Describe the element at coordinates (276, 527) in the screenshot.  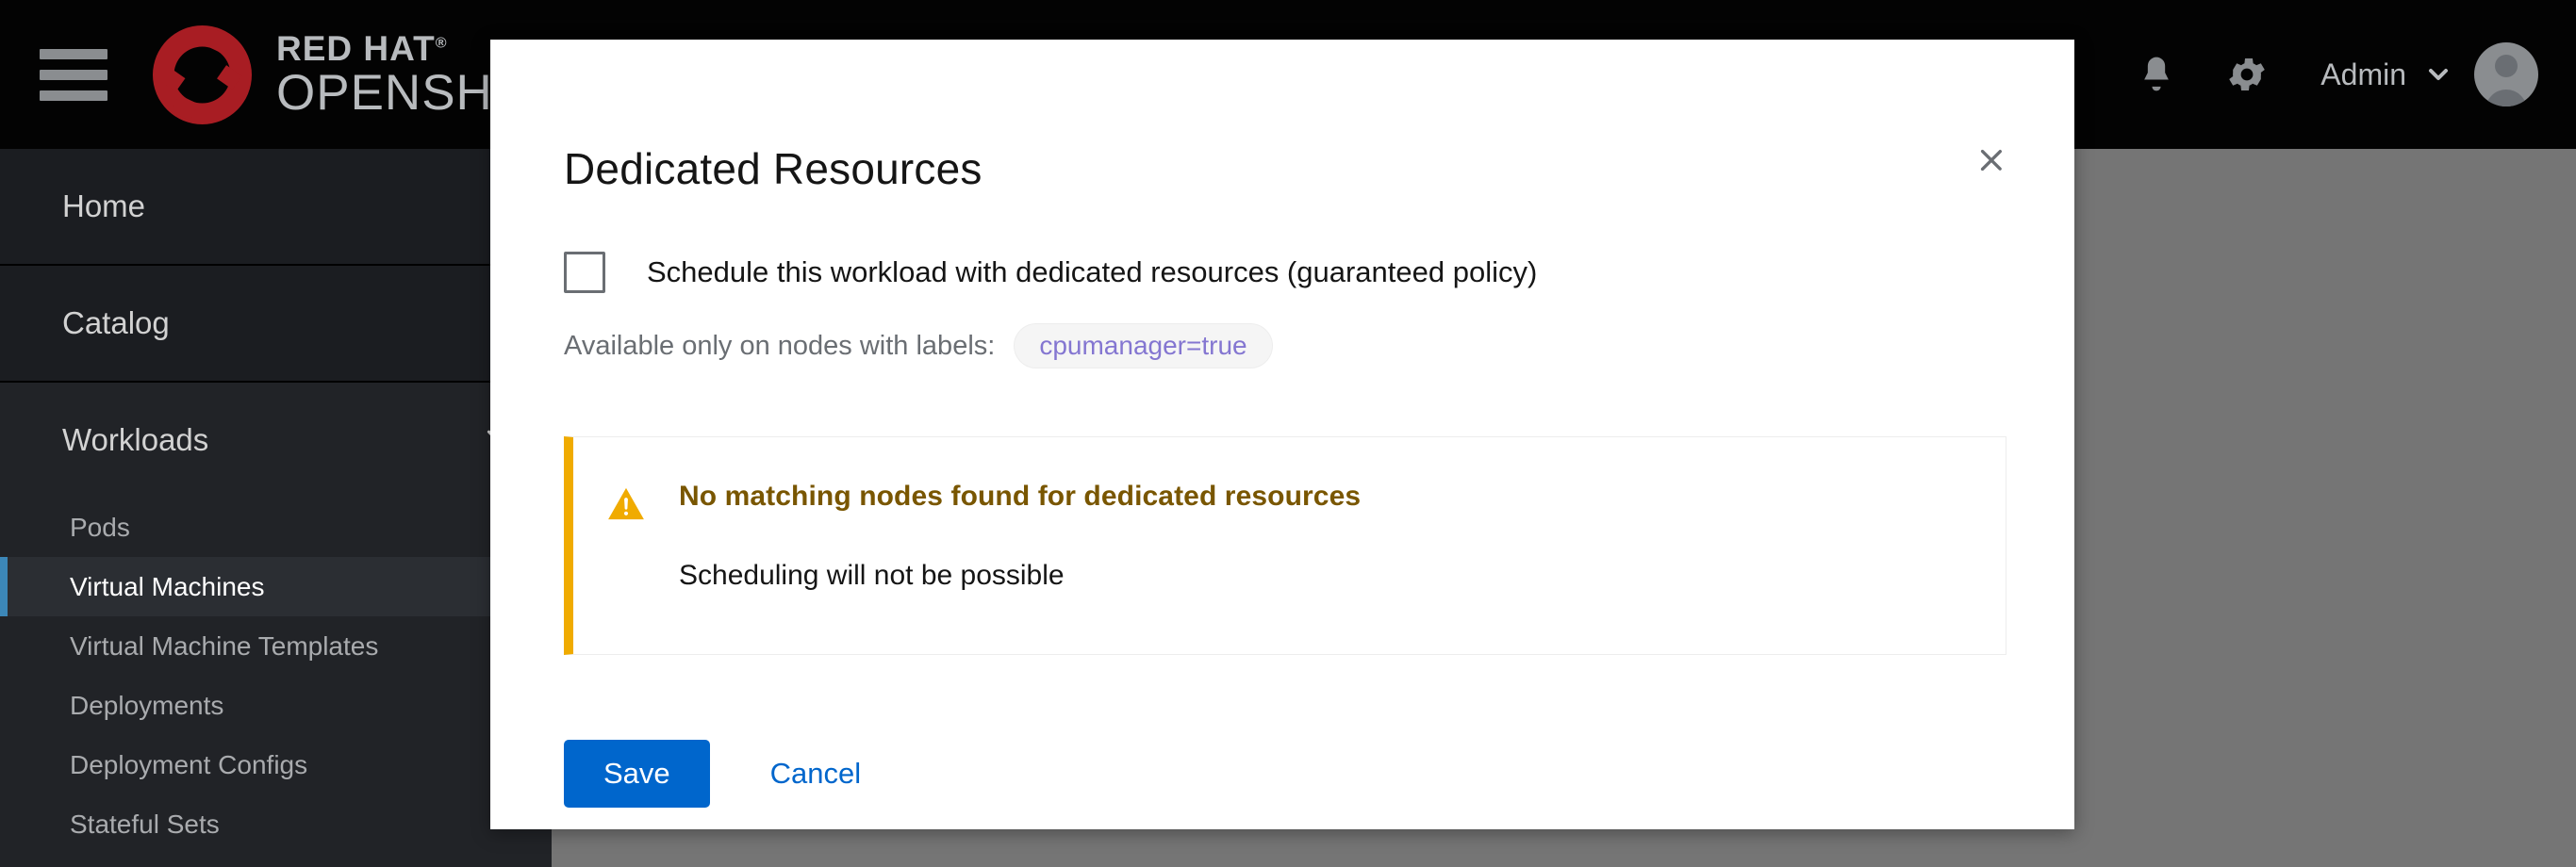
I see `sidebar-item-pods: Pods` at that location.